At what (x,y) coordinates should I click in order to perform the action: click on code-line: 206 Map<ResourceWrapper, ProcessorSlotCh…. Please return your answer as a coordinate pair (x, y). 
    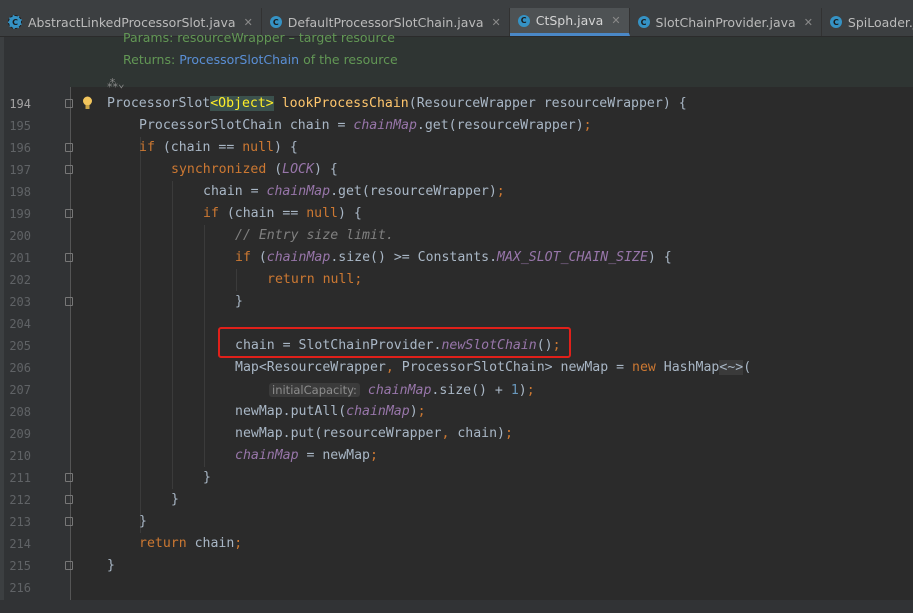
    Looking at the image, I should click on (456, 368).